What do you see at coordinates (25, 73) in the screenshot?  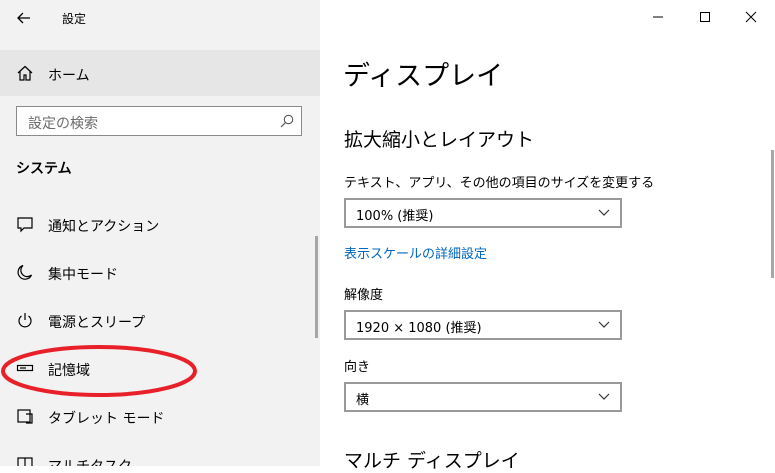 I see `home-icon` at bounding box center [25, 73].